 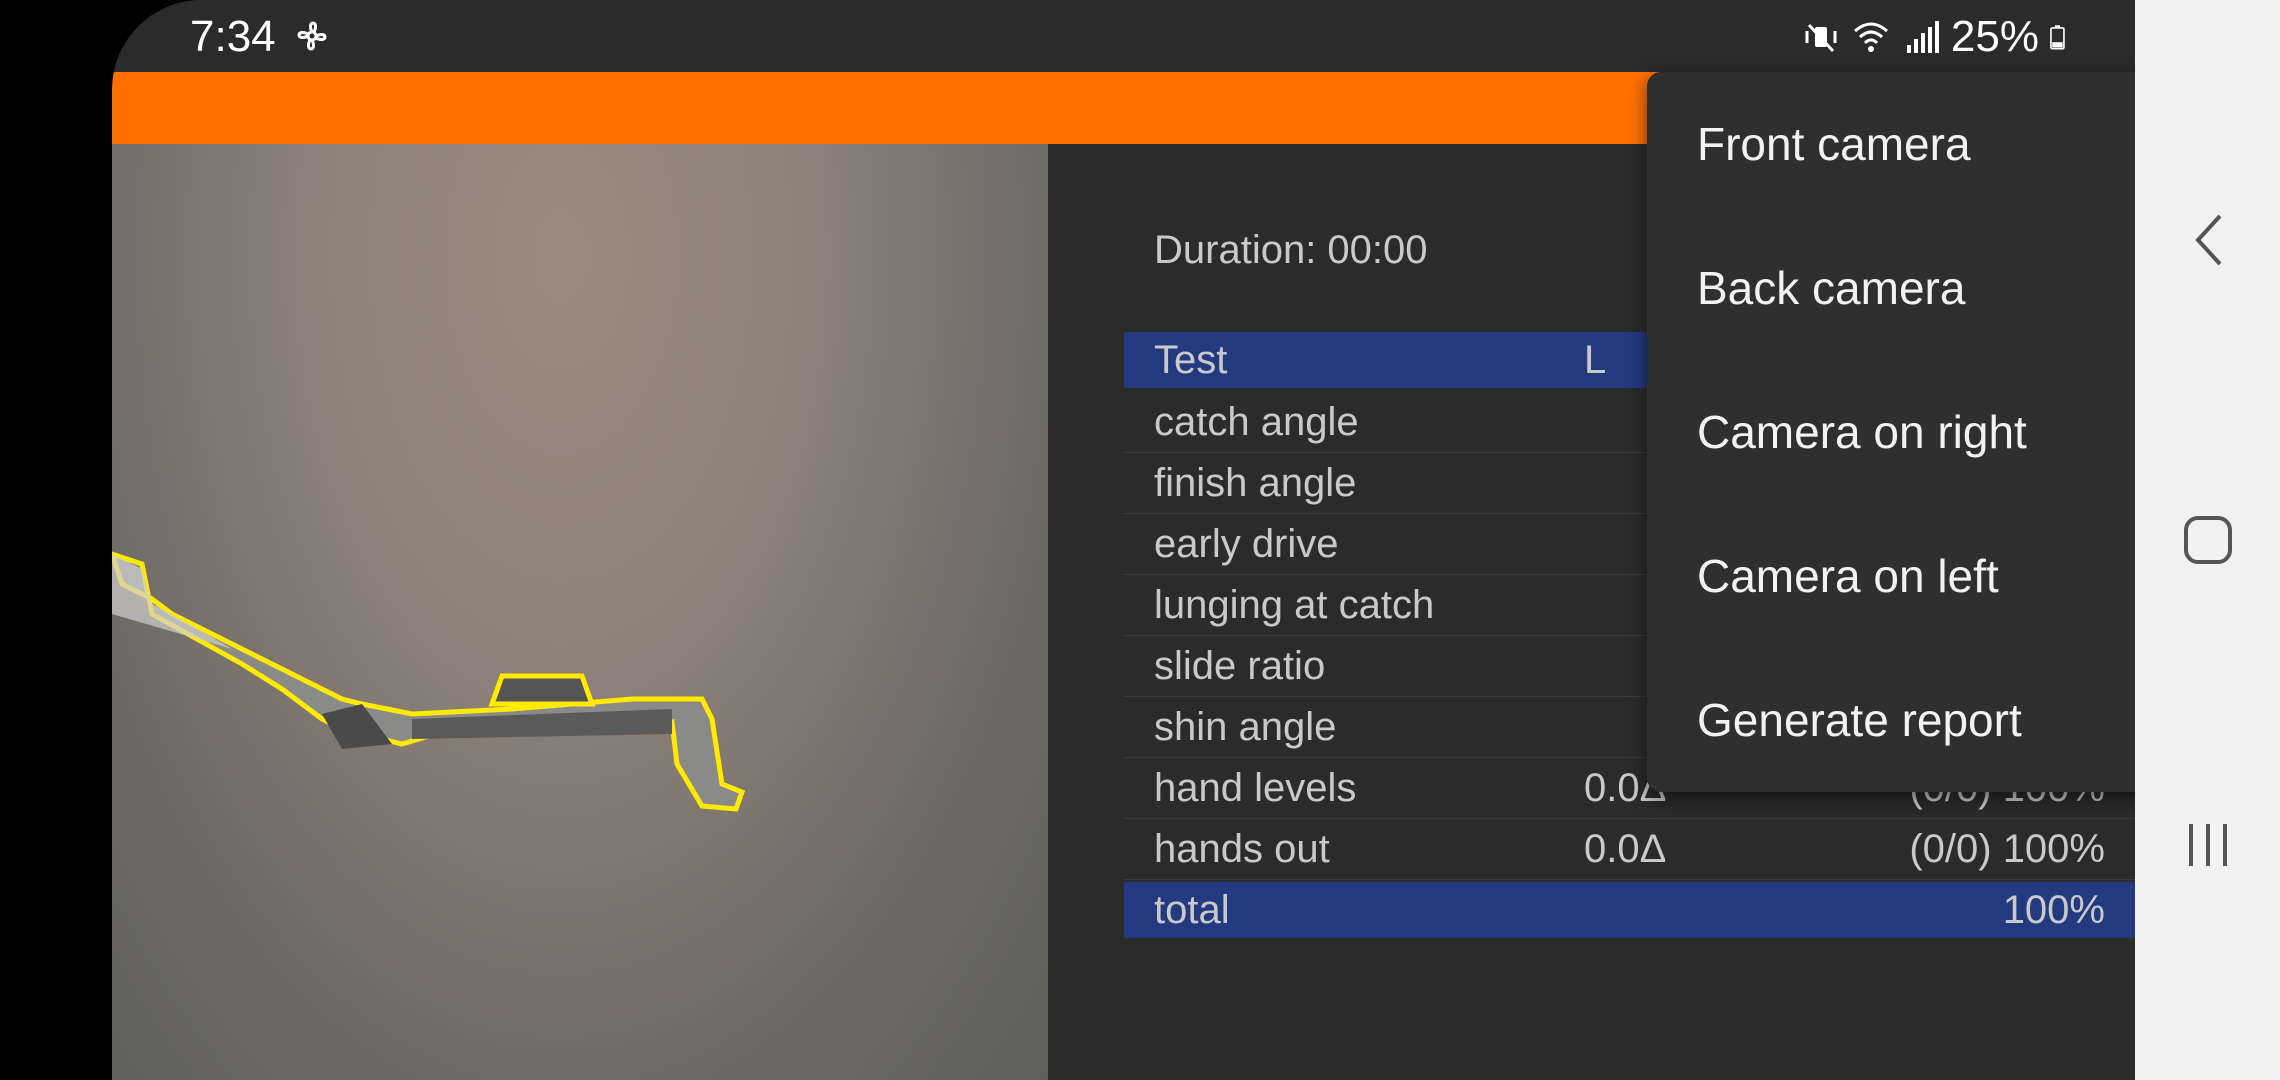 What do you see at coordinates (1625, 848) in the screenshot?
I see `row-value: 0.0Δ` at bounding box center [1625, 848].